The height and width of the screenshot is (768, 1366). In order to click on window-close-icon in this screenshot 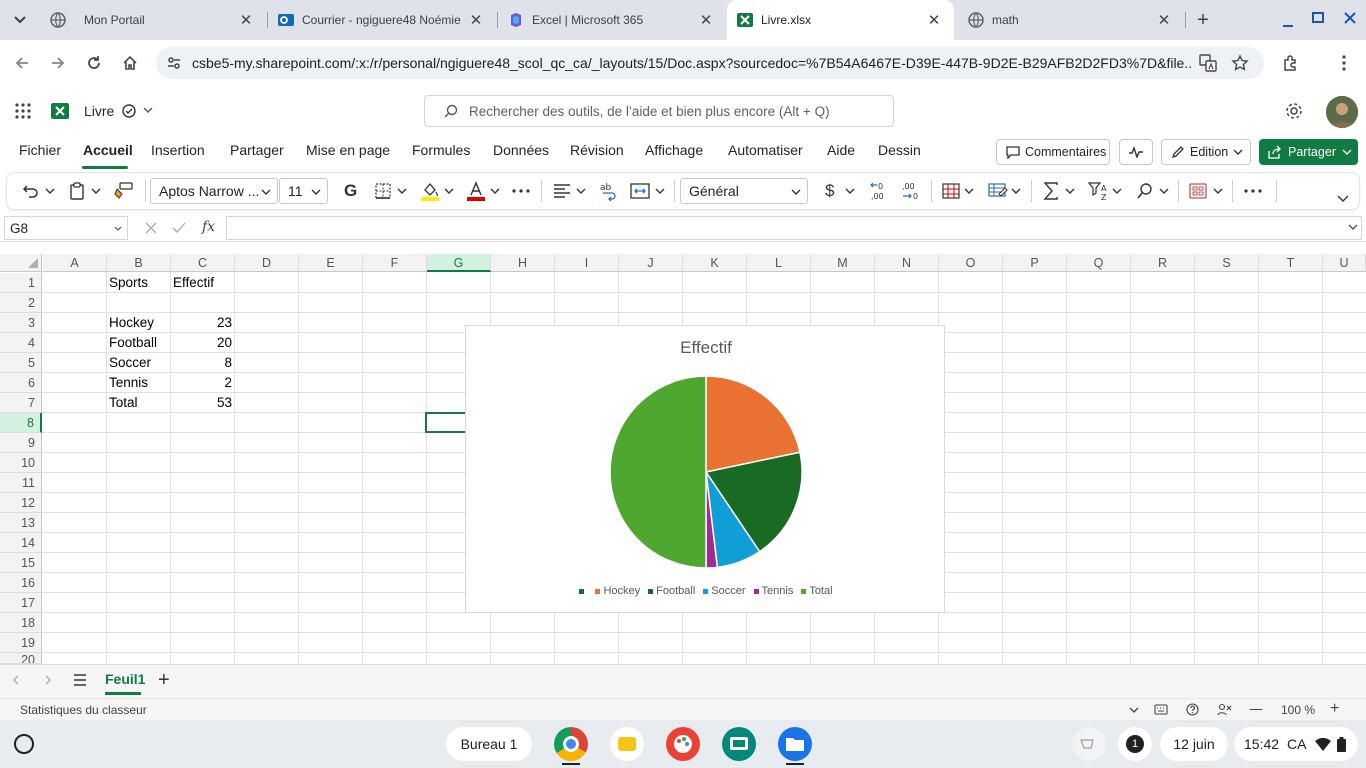, I will do `click(1350, 18)`.